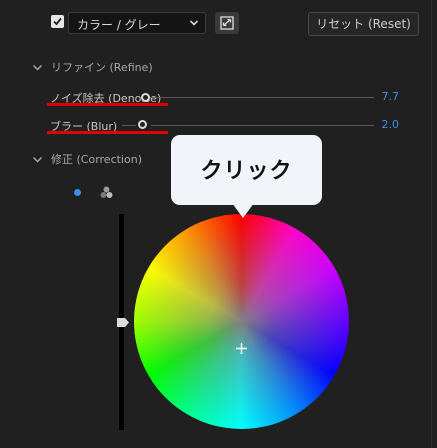 The width and height of the screenshot is (437, 448). I want to click on chevron-down-icon, so click(194, 23).